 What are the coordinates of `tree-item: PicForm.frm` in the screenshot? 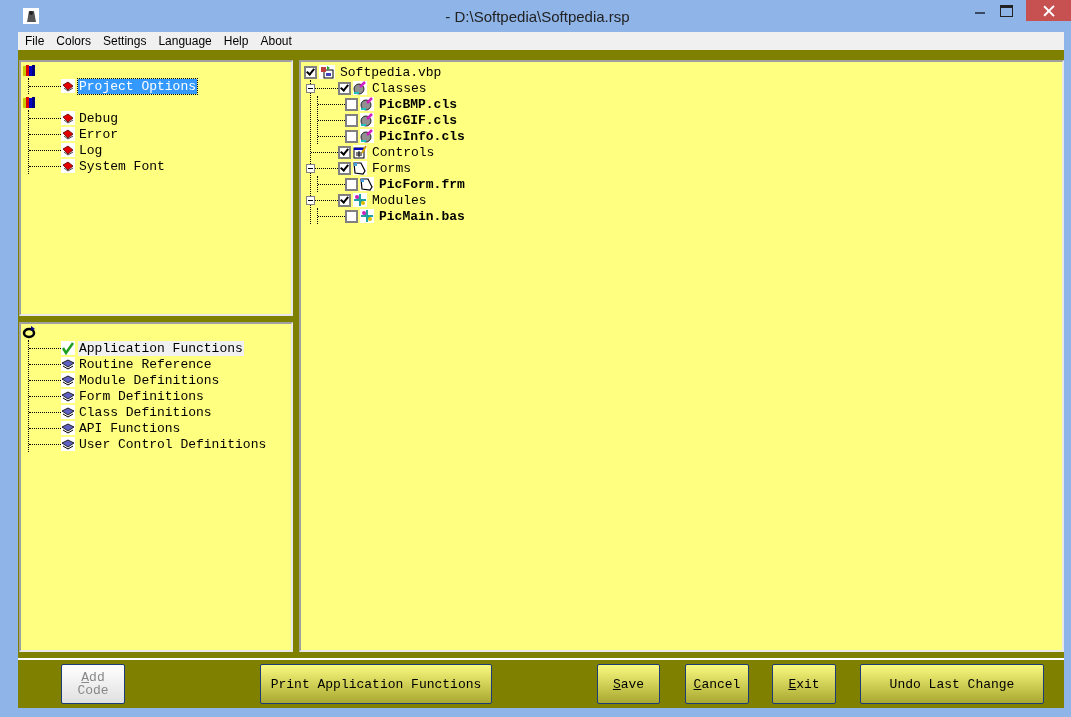 It's located at (422, 184).